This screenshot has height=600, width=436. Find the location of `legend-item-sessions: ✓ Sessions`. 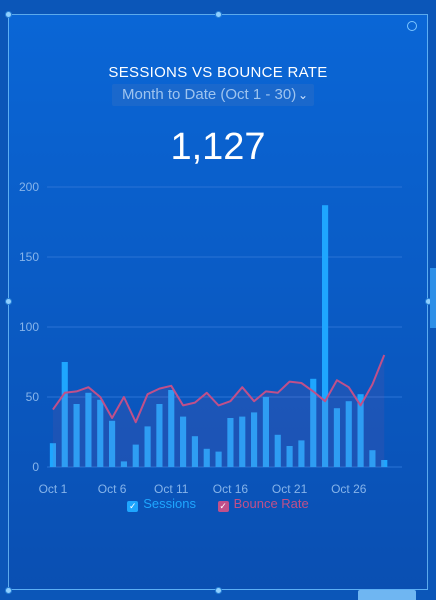

legend-item-sessions: ✓ Sessions is located at coordinates (161, 504).